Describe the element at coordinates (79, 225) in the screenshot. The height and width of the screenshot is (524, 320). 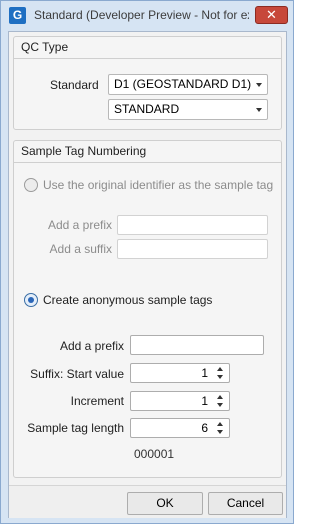
I see `original-prefix-label: Add a prefix` at that location.